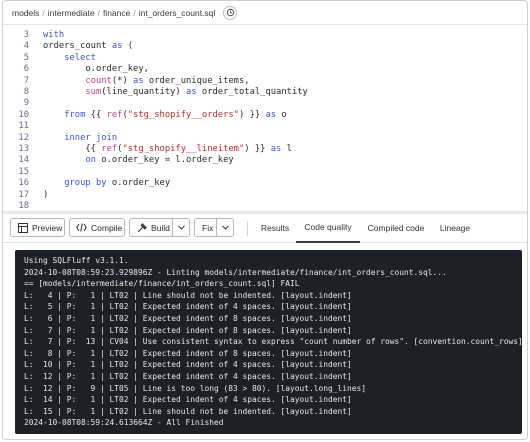 The height and width of the screenshot is (442, 530). I want to click on line-number: 15, so click(23, 171).